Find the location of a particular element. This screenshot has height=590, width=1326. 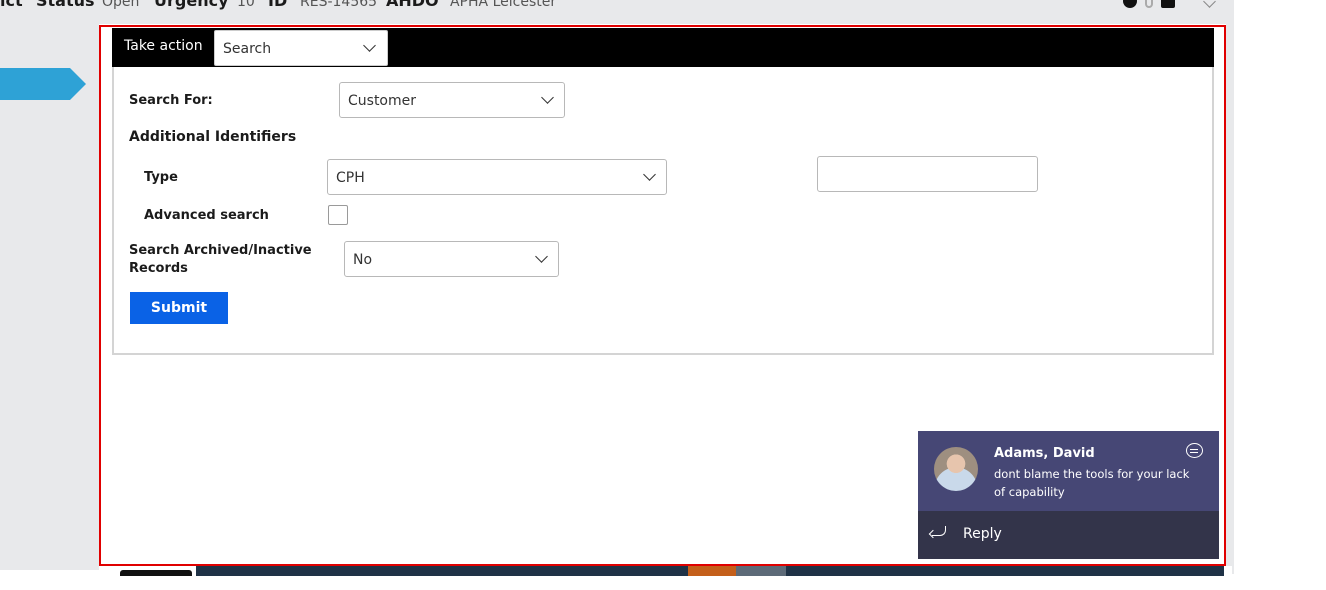

header-field-label: ict is located at coordinates (11, 5).